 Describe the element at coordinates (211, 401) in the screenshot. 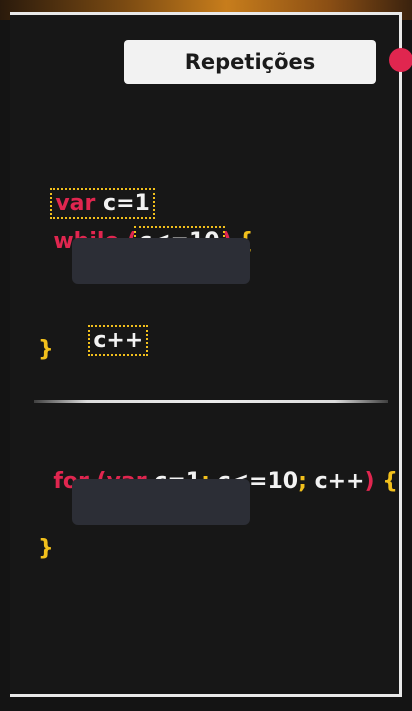

I see `section-divider` at that location.